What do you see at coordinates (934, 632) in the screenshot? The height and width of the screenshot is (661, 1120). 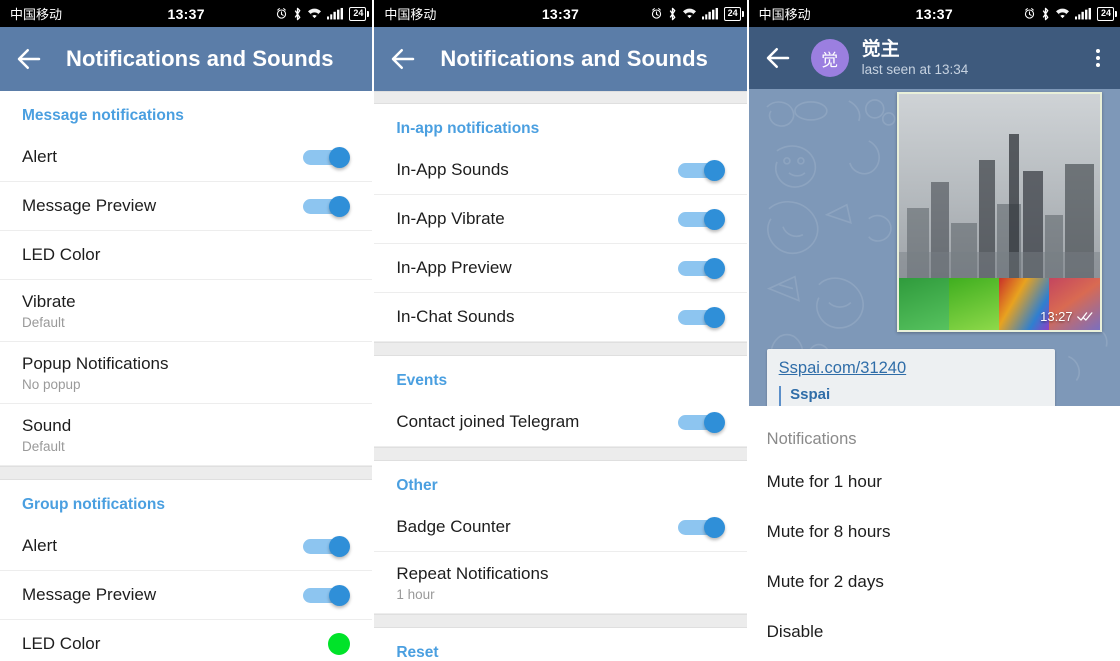 I see `menu-item-disable: Disable` at bounding box center [934, 632].